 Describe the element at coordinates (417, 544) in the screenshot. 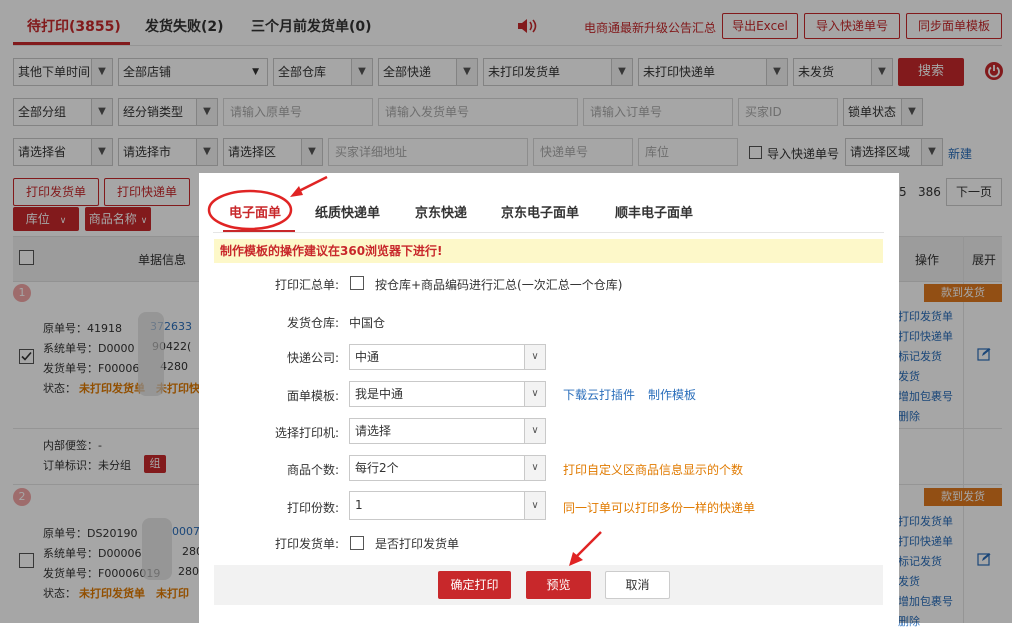

I see `print-invoice-text: 是否打印发货单` at that location.